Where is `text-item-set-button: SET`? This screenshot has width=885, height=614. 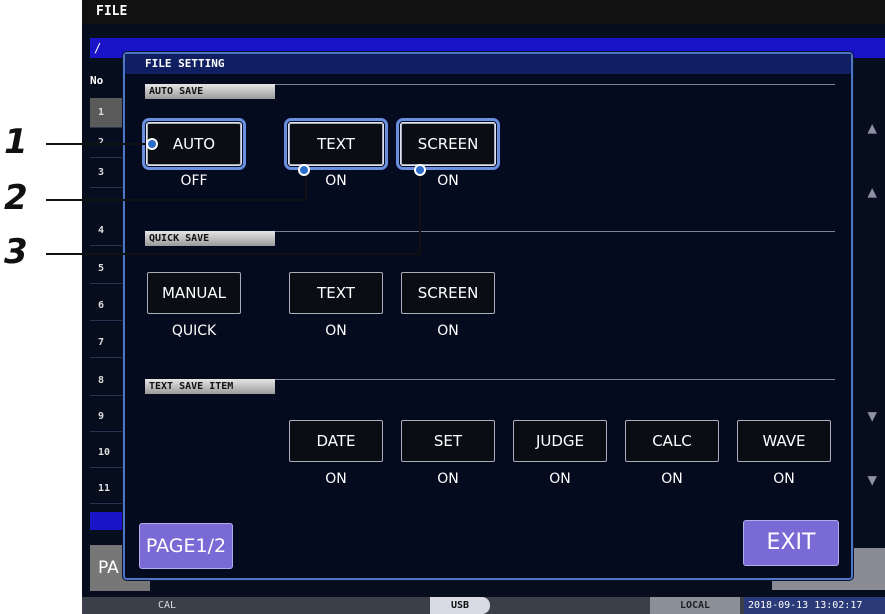 text-item-set-button: SET is located at coordinates (448, 441).